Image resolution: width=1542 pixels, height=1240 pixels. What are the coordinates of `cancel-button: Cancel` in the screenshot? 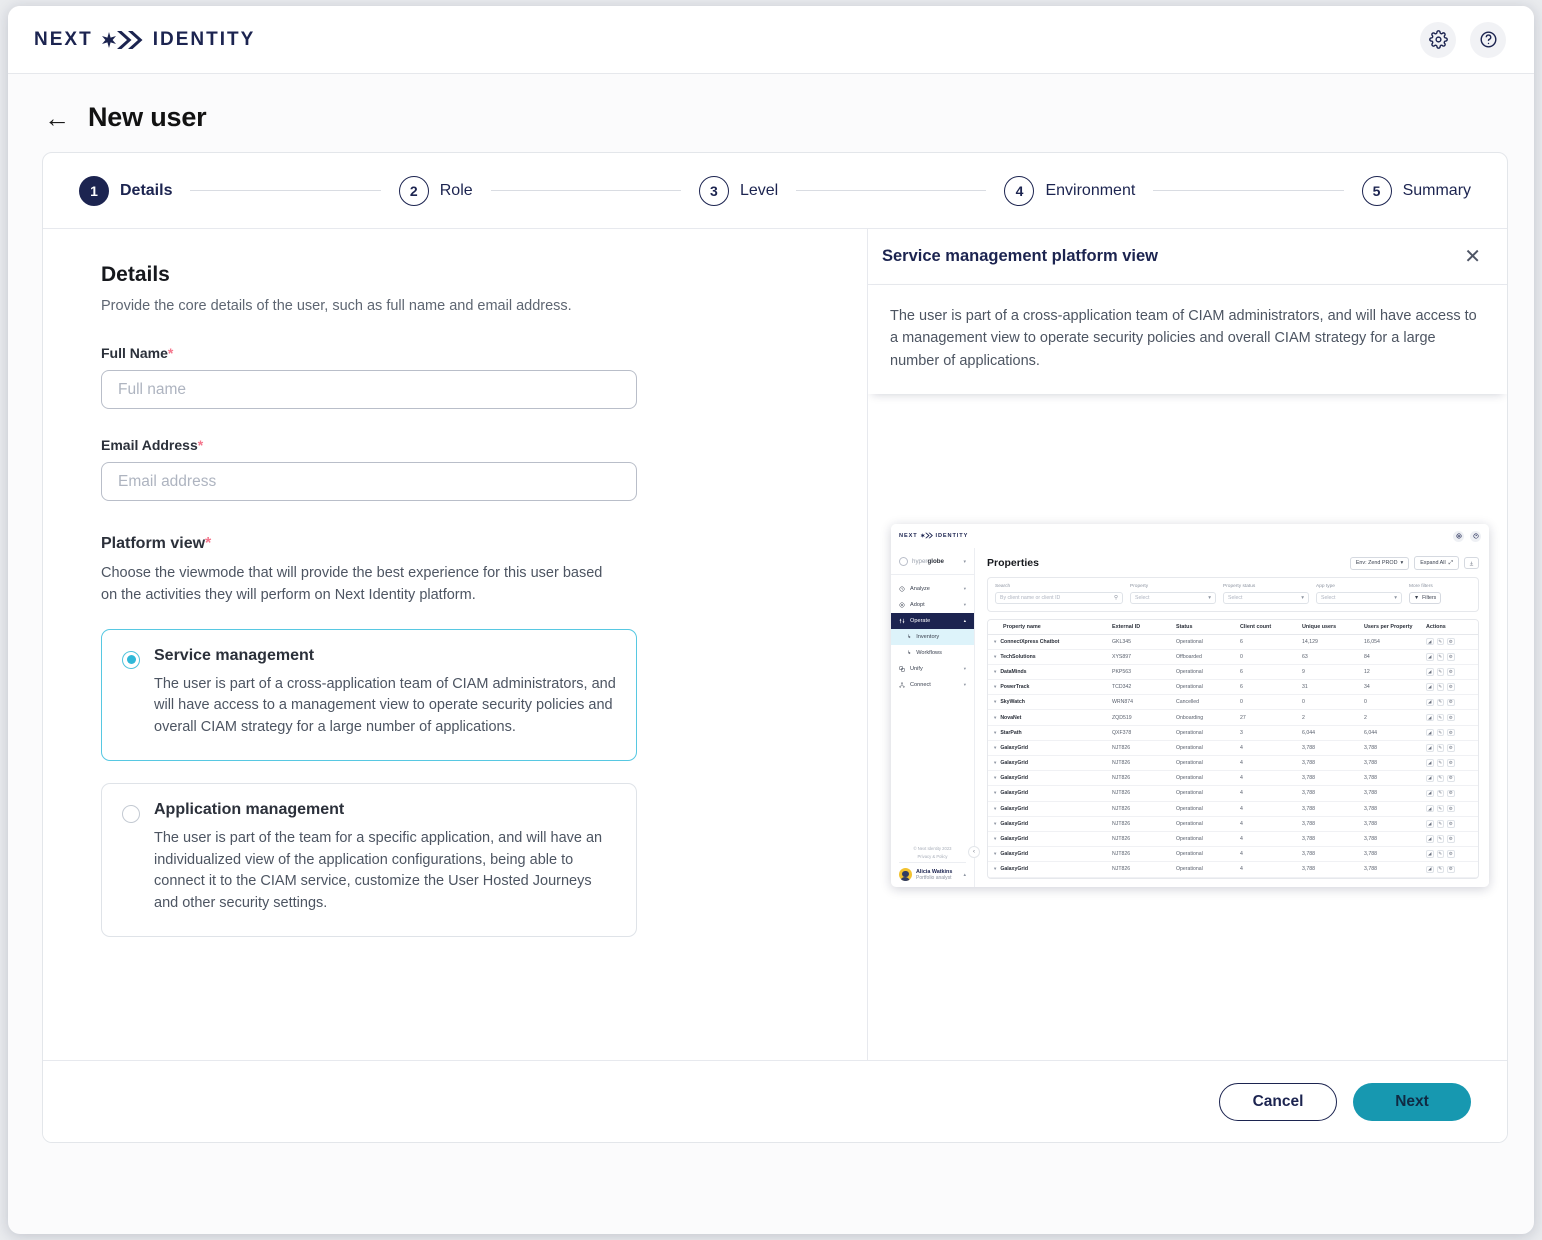 It's located at (1278, 1101).